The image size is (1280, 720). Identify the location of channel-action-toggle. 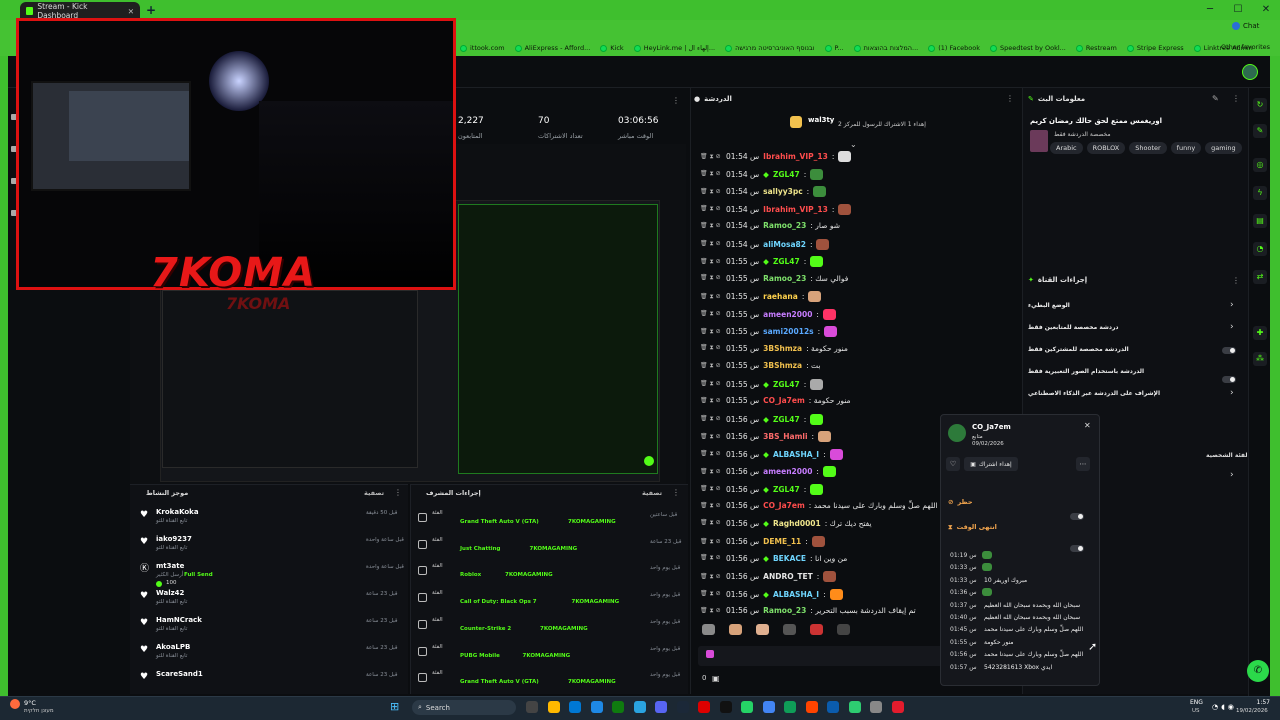
(1229, 379).